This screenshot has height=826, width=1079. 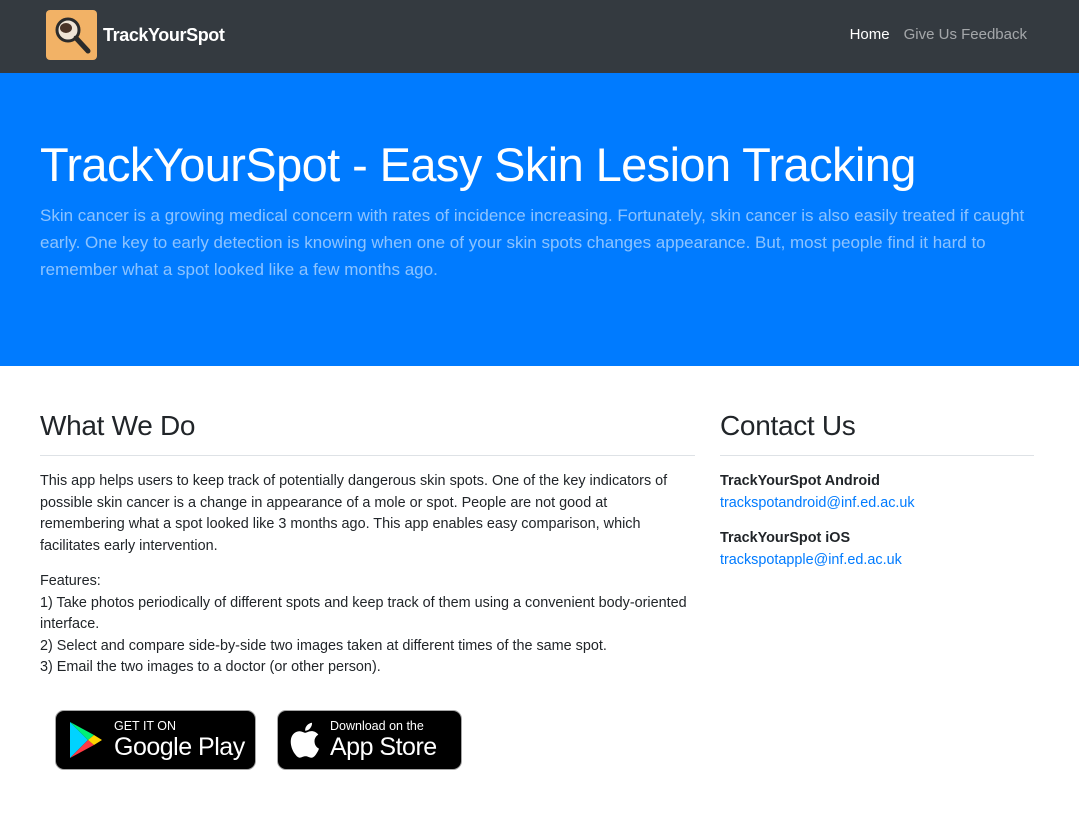 I want to click on navbar: TrackYourSpot Home Give Us Feedback, so click(x=539, y=36).